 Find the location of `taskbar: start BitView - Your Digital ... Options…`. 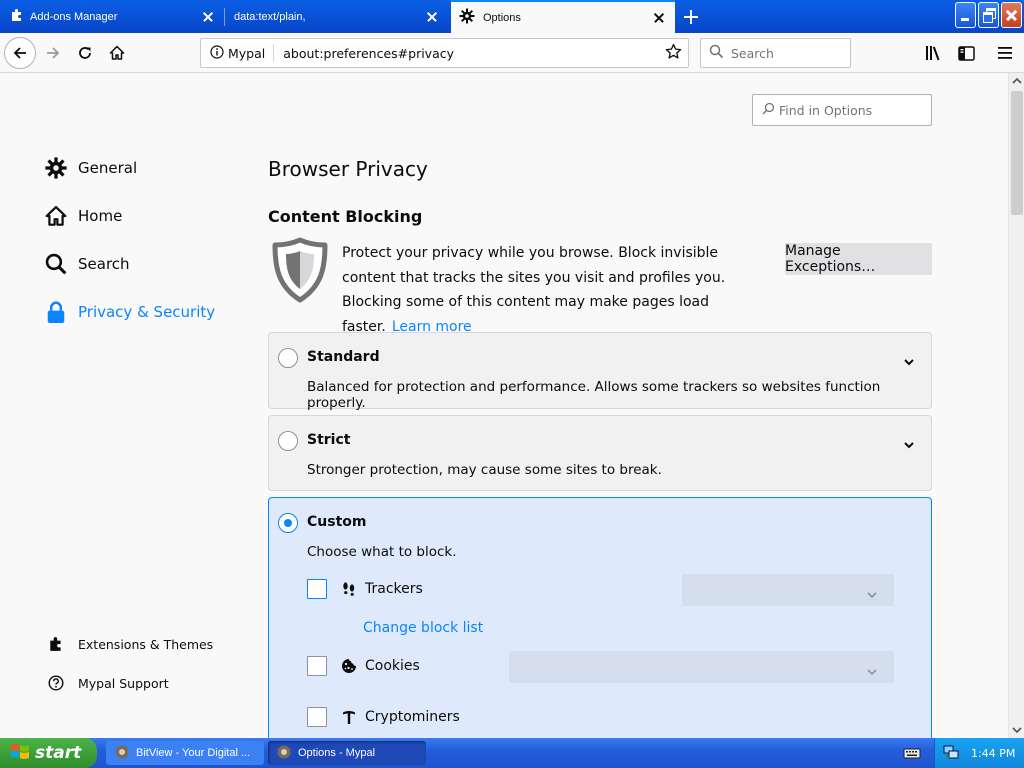

taskbar: start BitView - Your Digital ... Options… is located at coordinates (512, 753).